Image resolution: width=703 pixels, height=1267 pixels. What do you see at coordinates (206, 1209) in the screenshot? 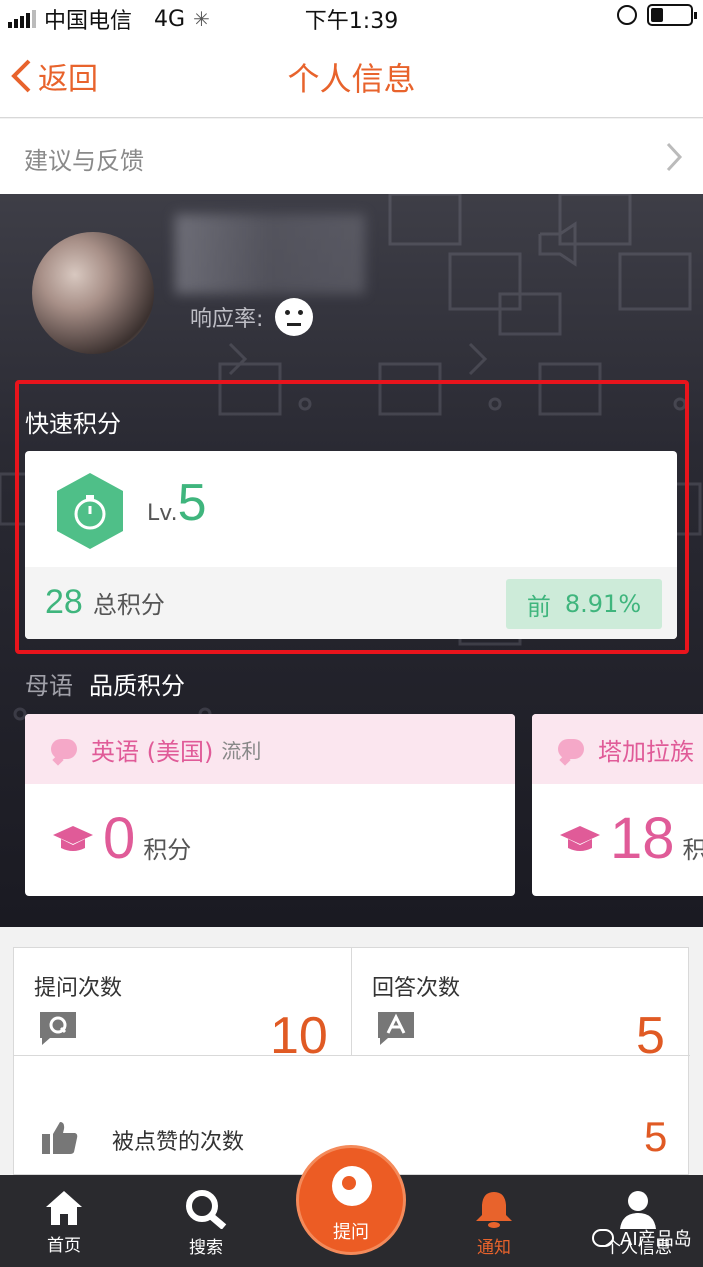
I see `search-icon` at bounding box center [206, 1209].